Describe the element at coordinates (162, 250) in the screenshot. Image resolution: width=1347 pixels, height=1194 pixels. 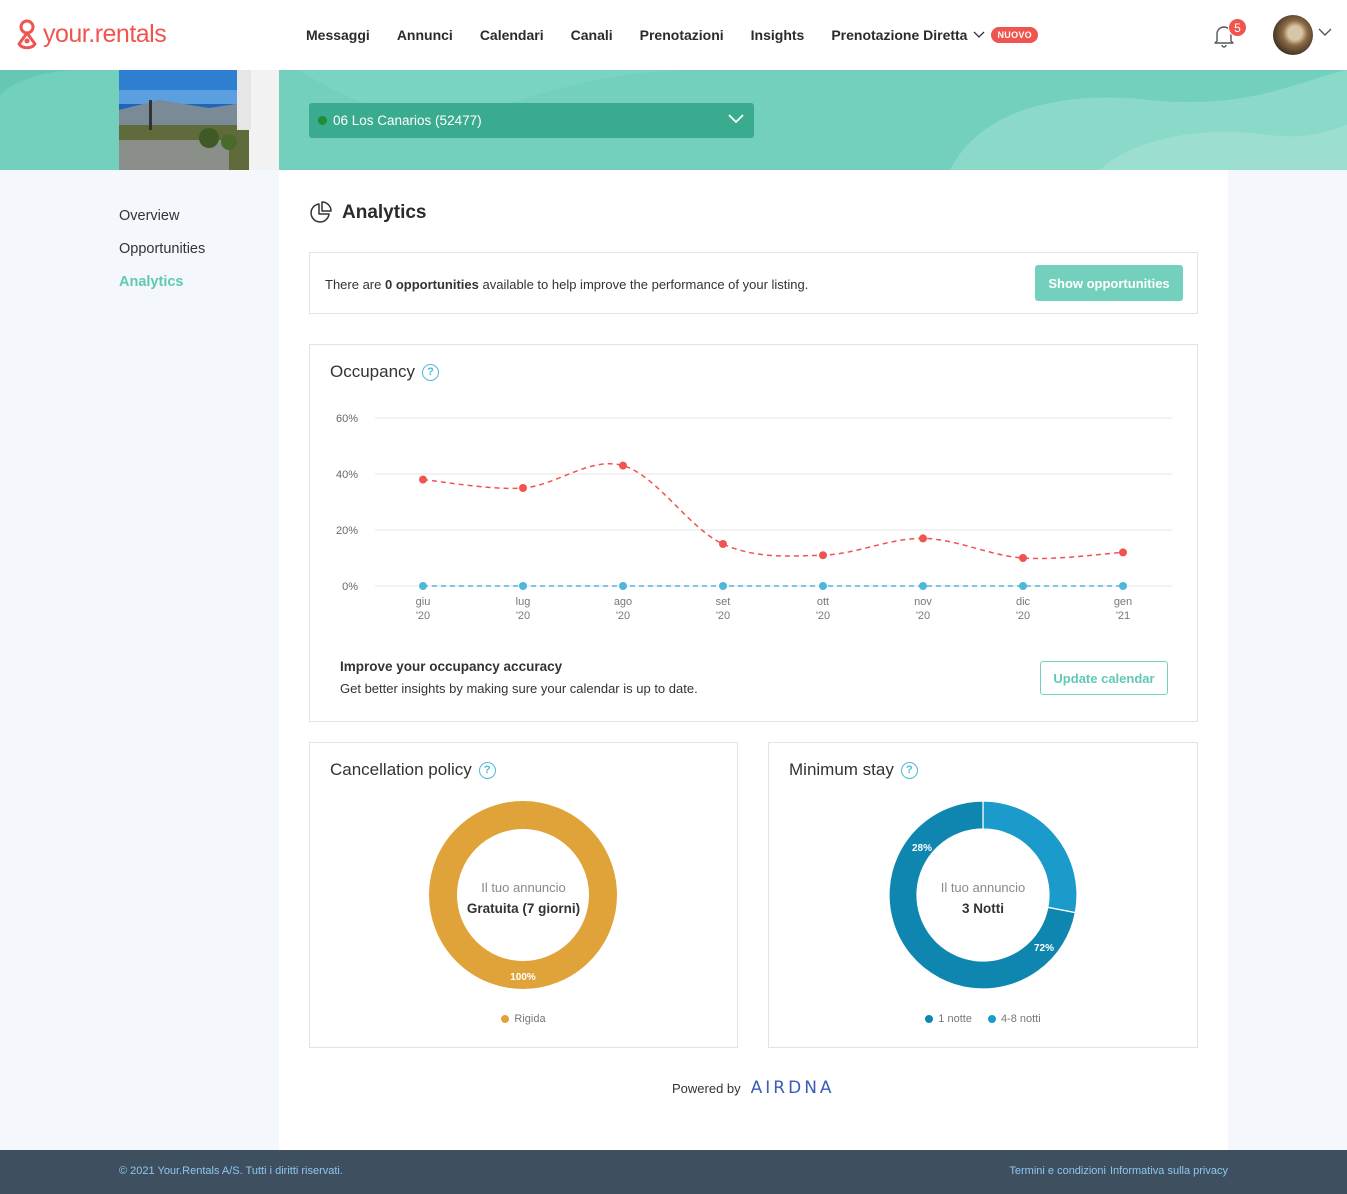
I see `sidebar-item-opportunities: Opportunities` at that location.